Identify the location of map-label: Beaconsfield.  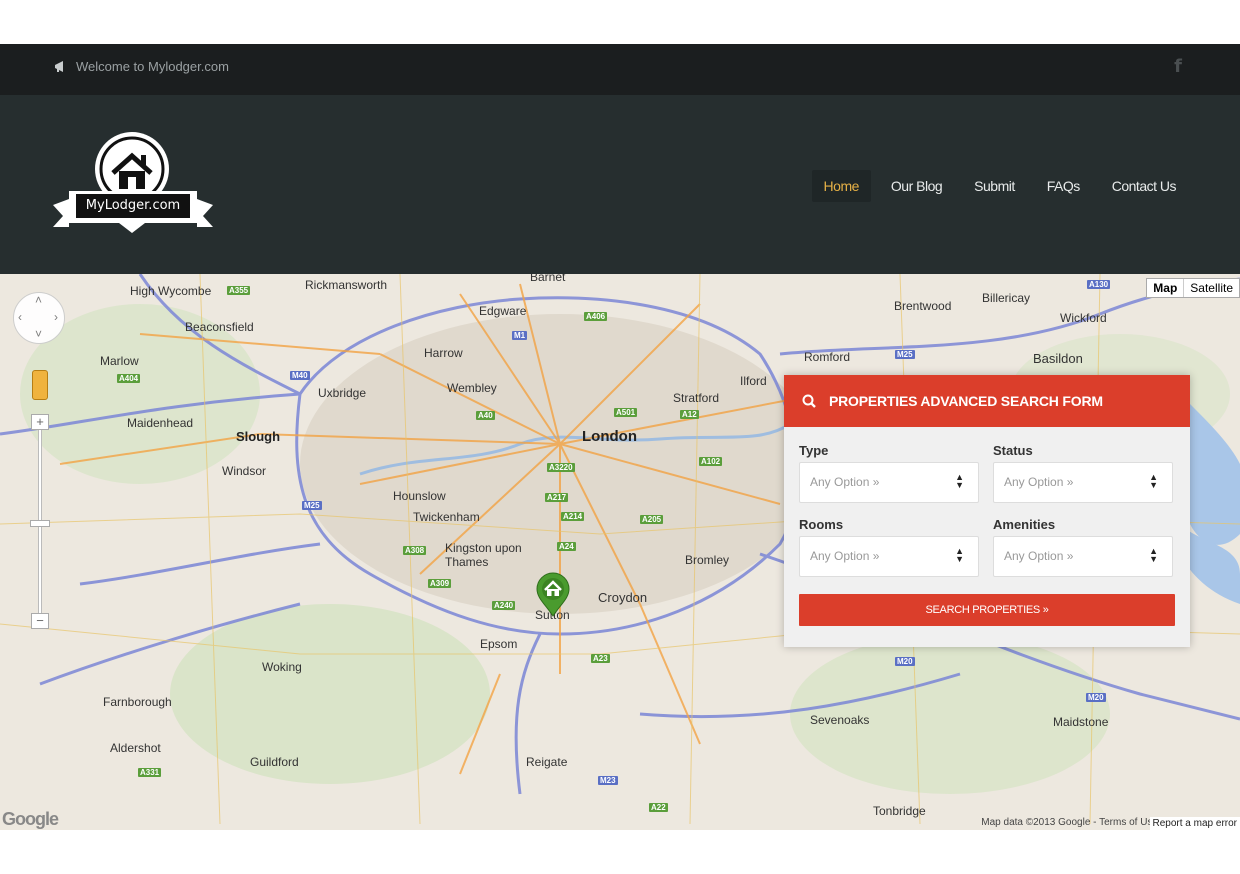
(219, 327).